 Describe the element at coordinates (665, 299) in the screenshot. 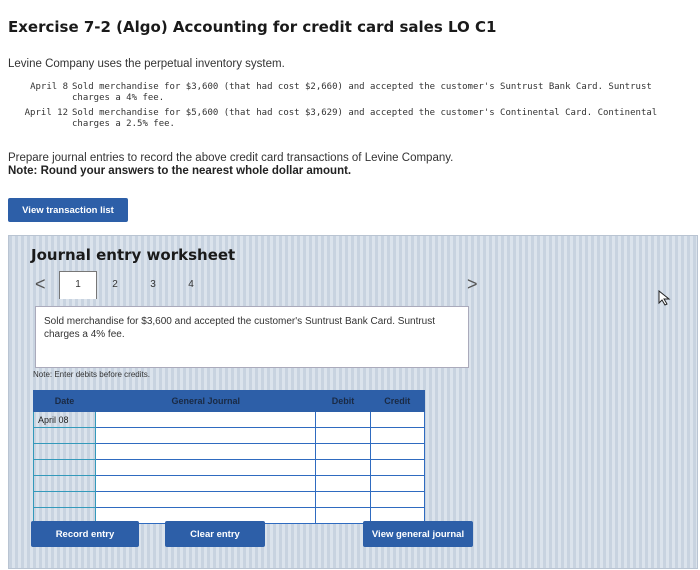

I see `mouse-cursor-icon` at that location.